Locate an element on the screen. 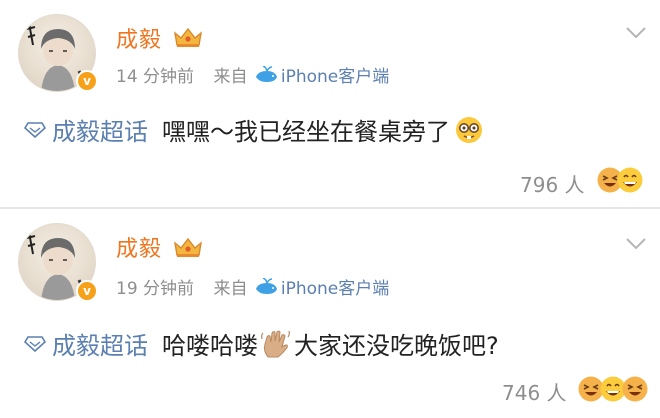 The height and width of the screenshot is (418, 660). post-content: 成毅超话 嘿嘿～我已经坐在餐桌旁了 is located at coordinates (254, 129).